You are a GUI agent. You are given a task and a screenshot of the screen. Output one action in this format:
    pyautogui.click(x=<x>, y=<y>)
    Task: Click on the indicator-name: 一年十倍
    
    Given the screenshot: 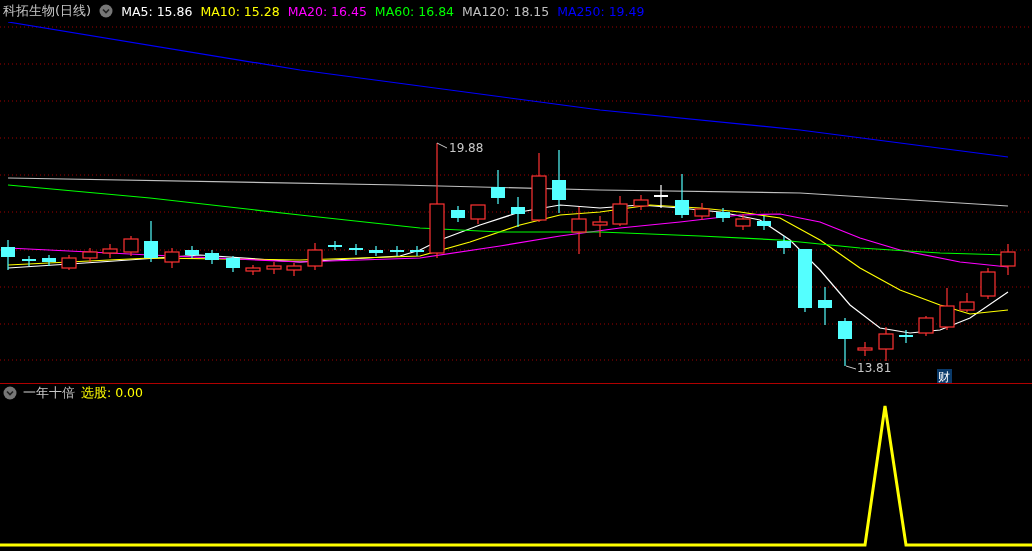 What is the action you would take?
    pyautogui.click(x=49, y=393)
    